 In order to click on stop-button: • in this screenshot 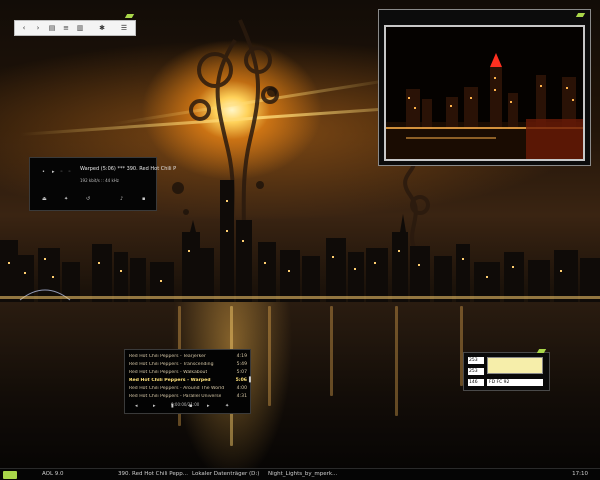, I will do `click(43, 172)`.